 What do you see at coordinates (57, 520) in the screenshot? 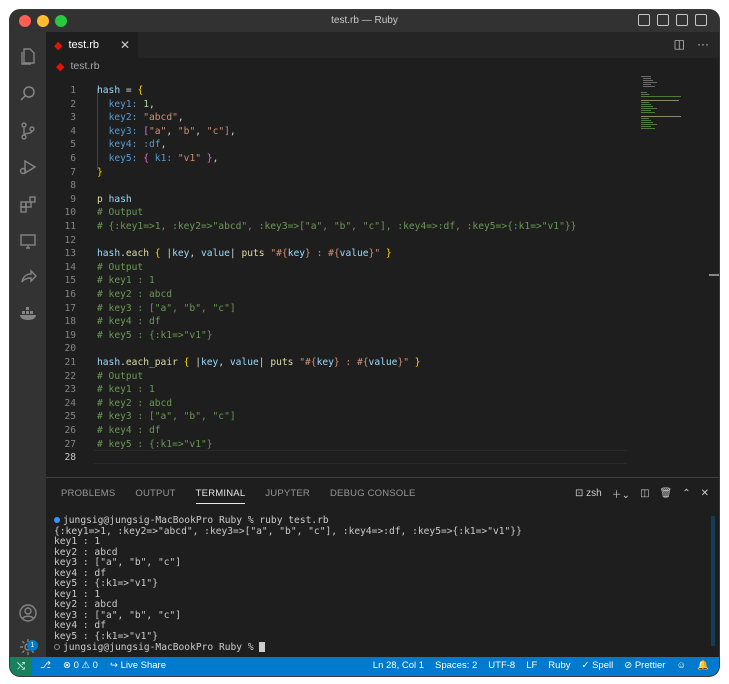
I see `command-success-icon` at bounding box center [57, 520].